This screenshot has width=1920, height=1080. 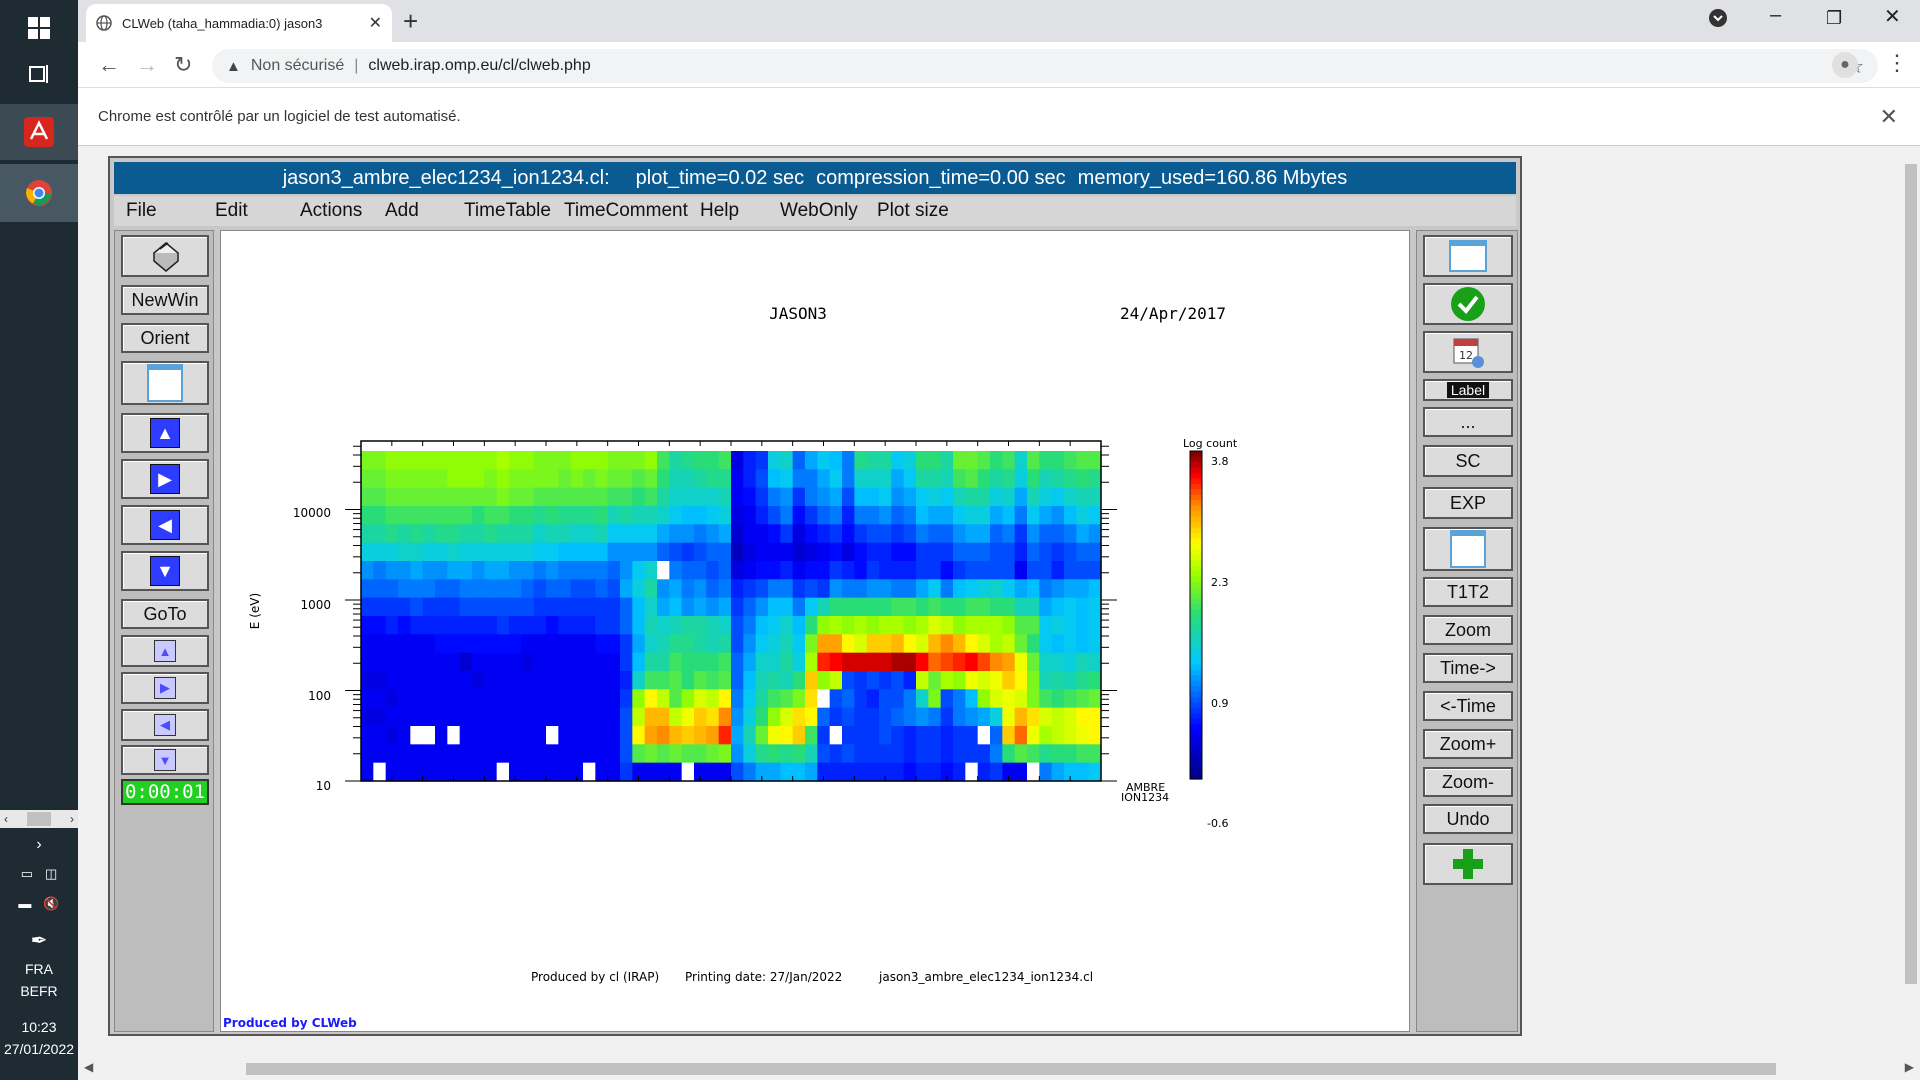 I want to click on document-icon, so click(x=165, y=383).